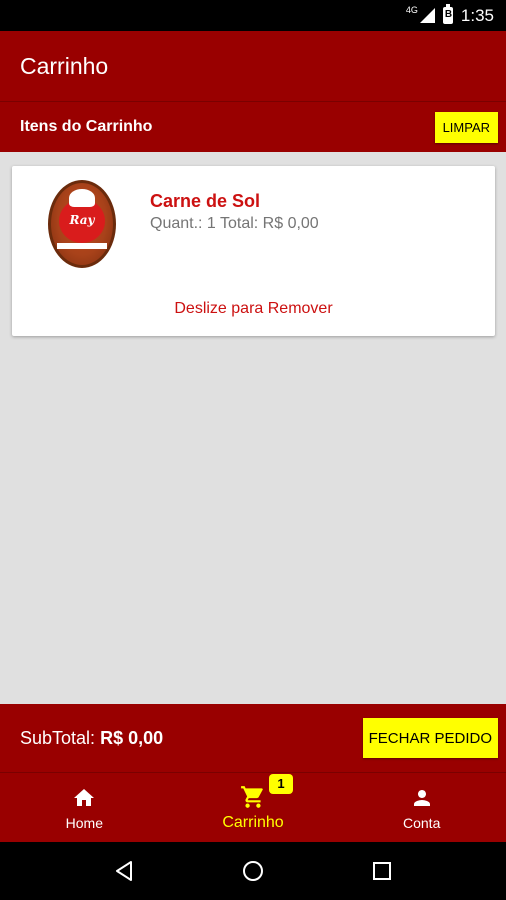 The height and width of the screenshot is (900, 506). I want to click on back-icon, so click(124, 871).